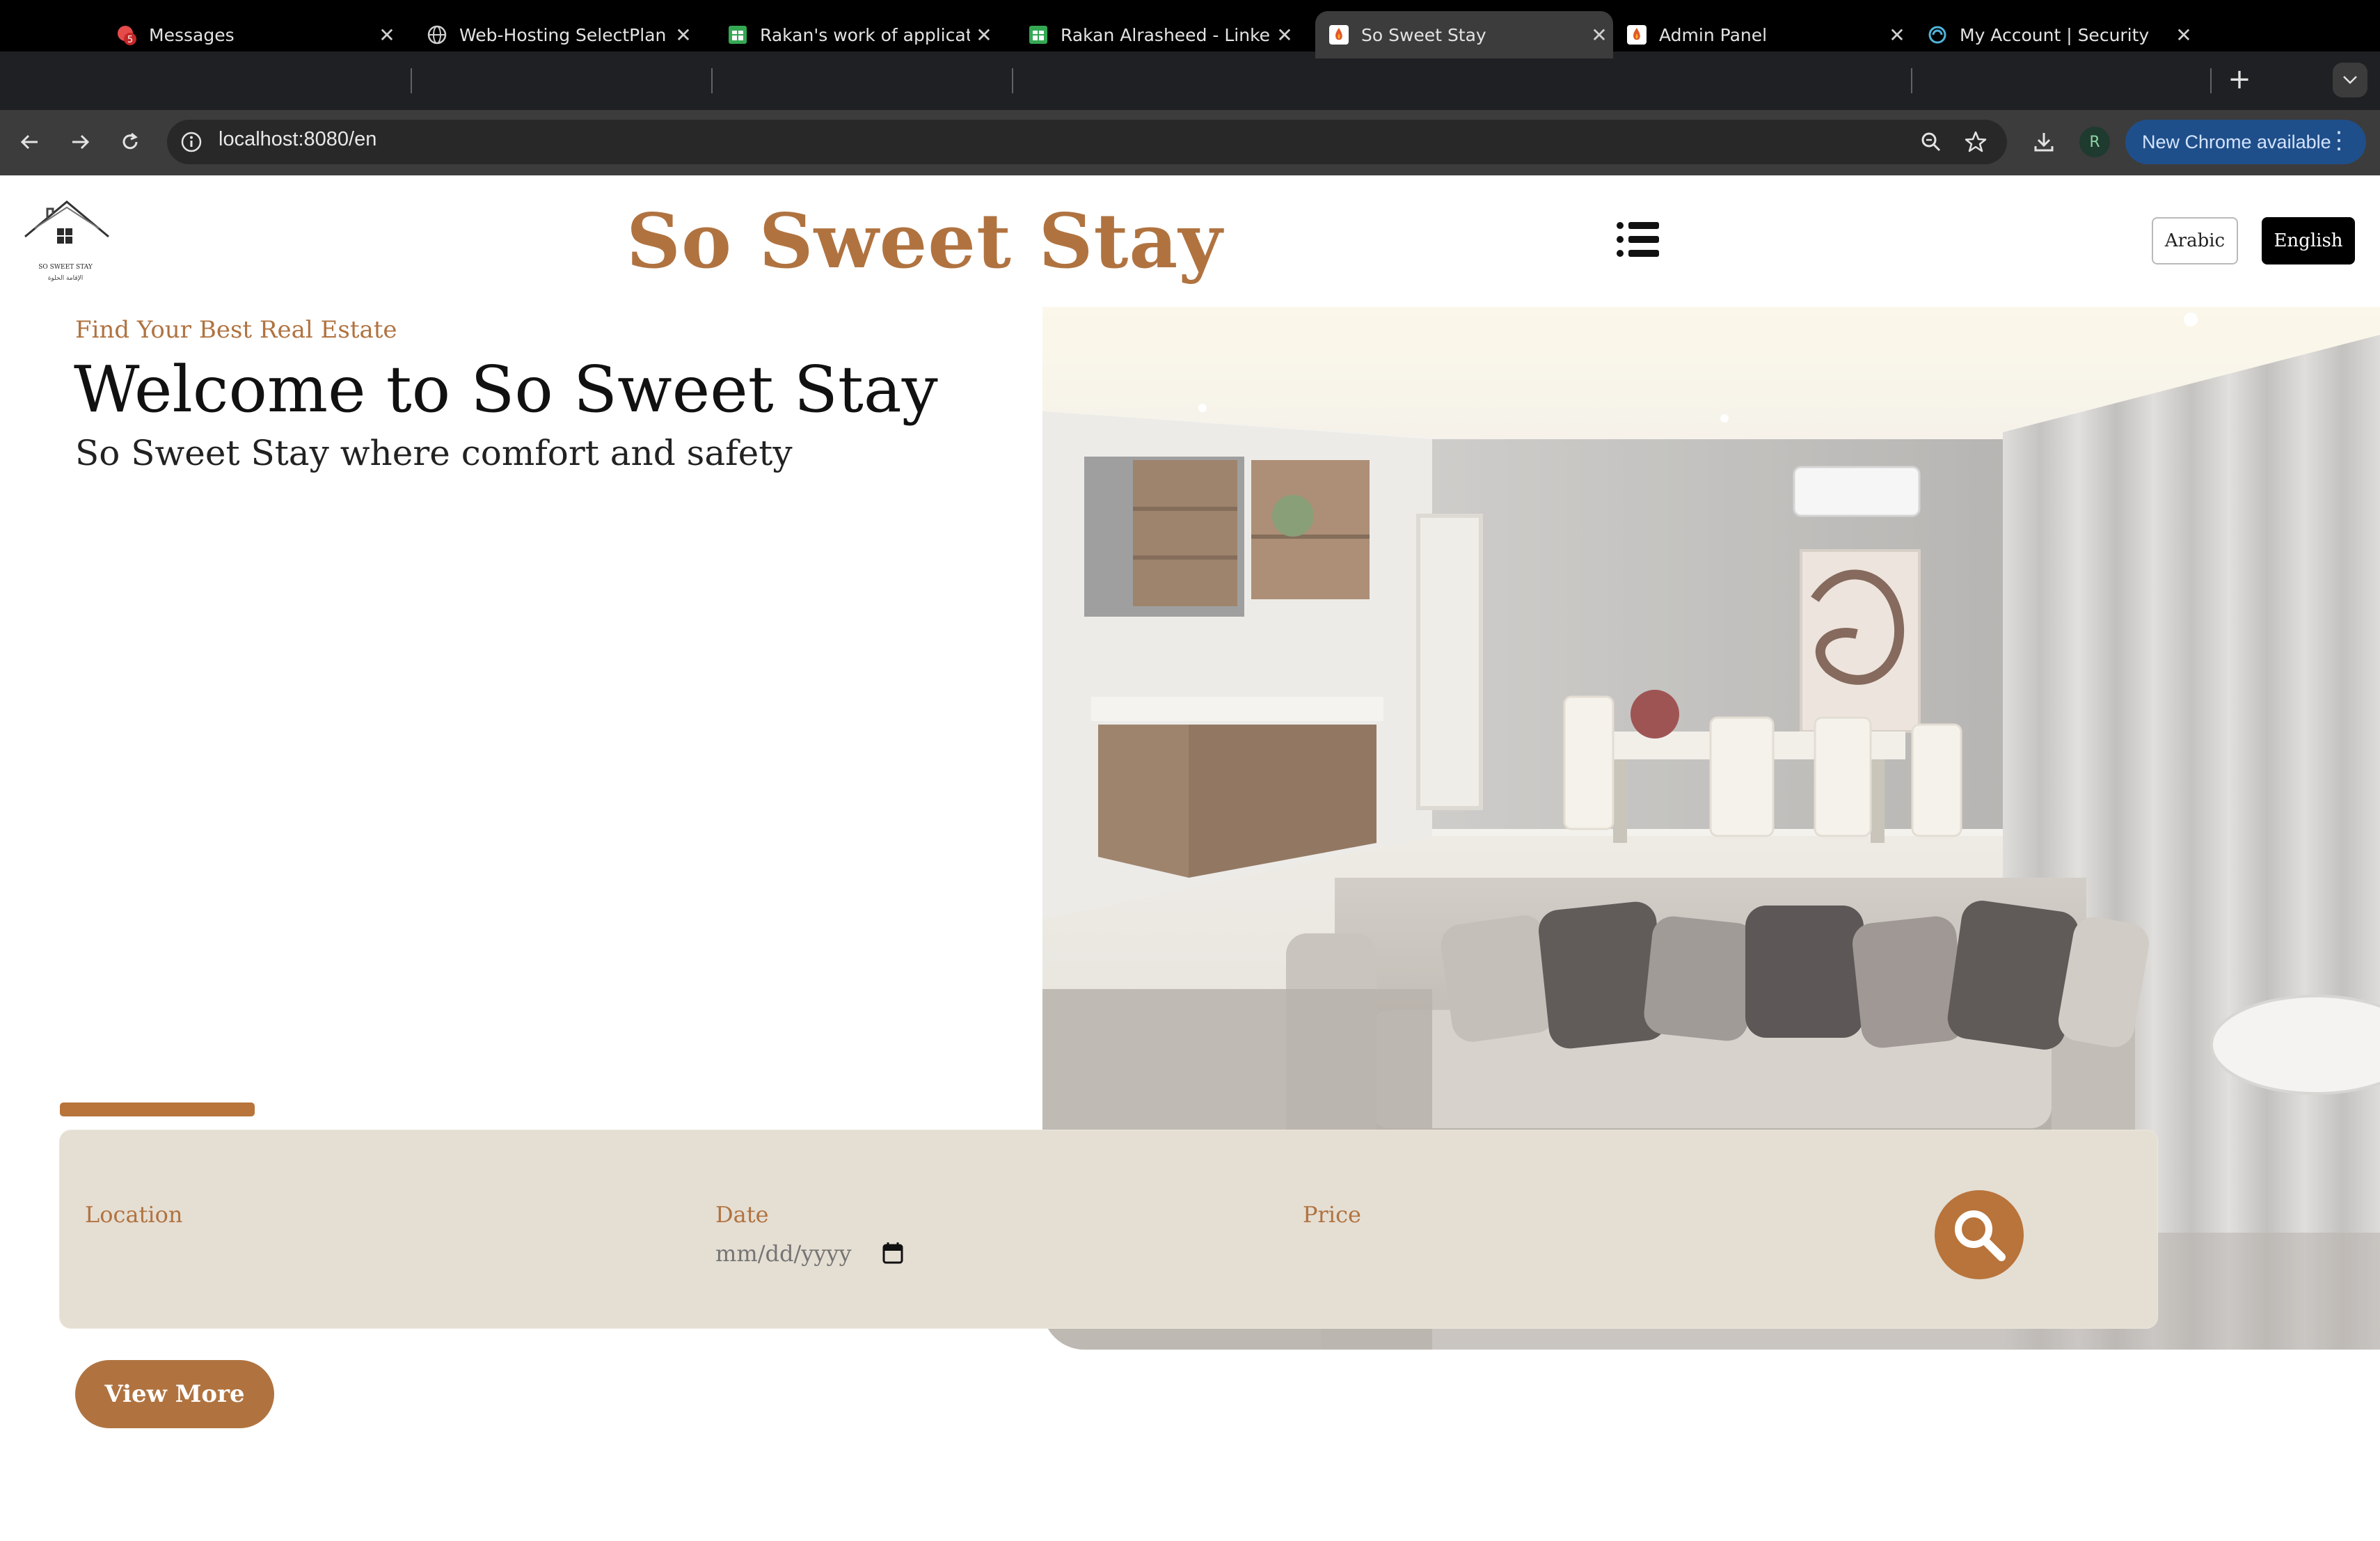 This screenshot has height=1541, width=2380. I want to click on tab-title: Messages, so click(192, 34).